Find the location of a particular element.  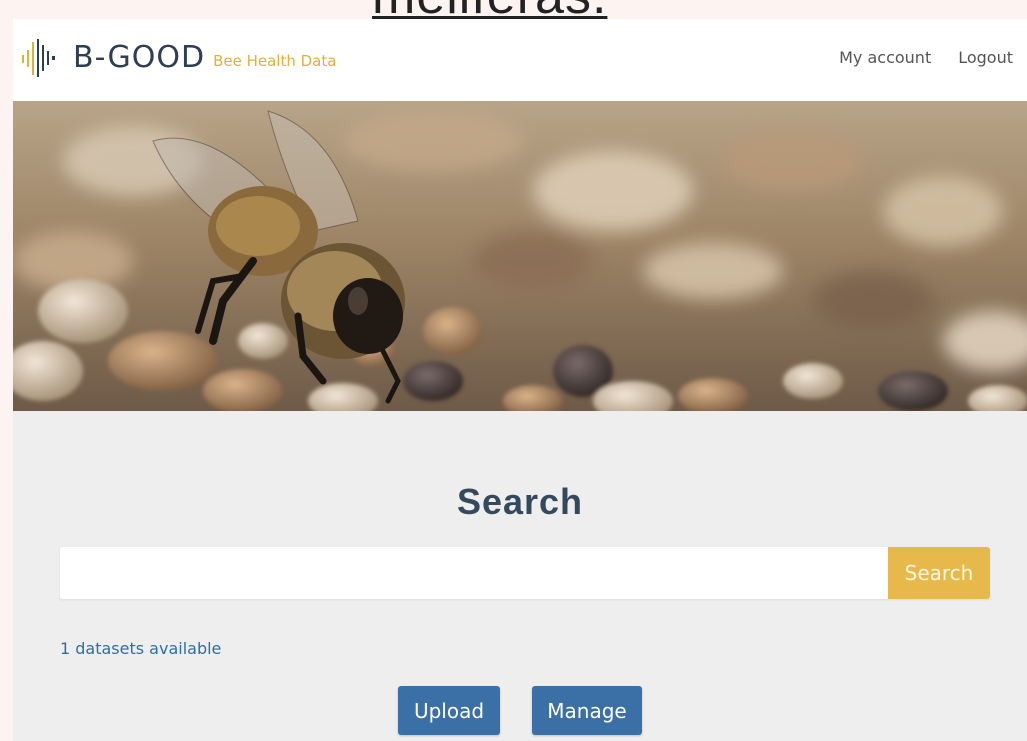

brand-subtitle: Bee Health Data is located at coordinates (275, 61).